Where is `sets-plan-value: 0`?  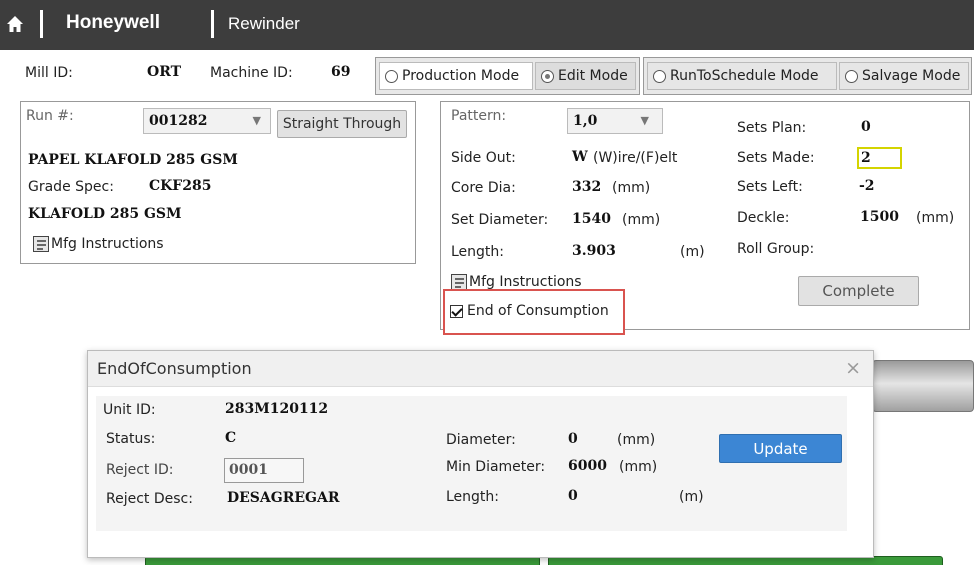 sets-plan-value: 0 is located at coordinates (866, 127).